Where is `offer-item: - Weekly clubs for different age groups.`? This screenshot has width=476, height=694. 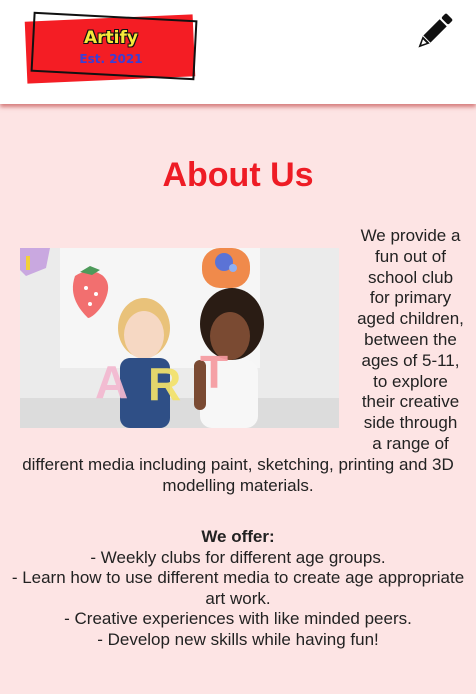
offer-item: - Weekly clubs for different age groups. is located at coordinates (238, 557).